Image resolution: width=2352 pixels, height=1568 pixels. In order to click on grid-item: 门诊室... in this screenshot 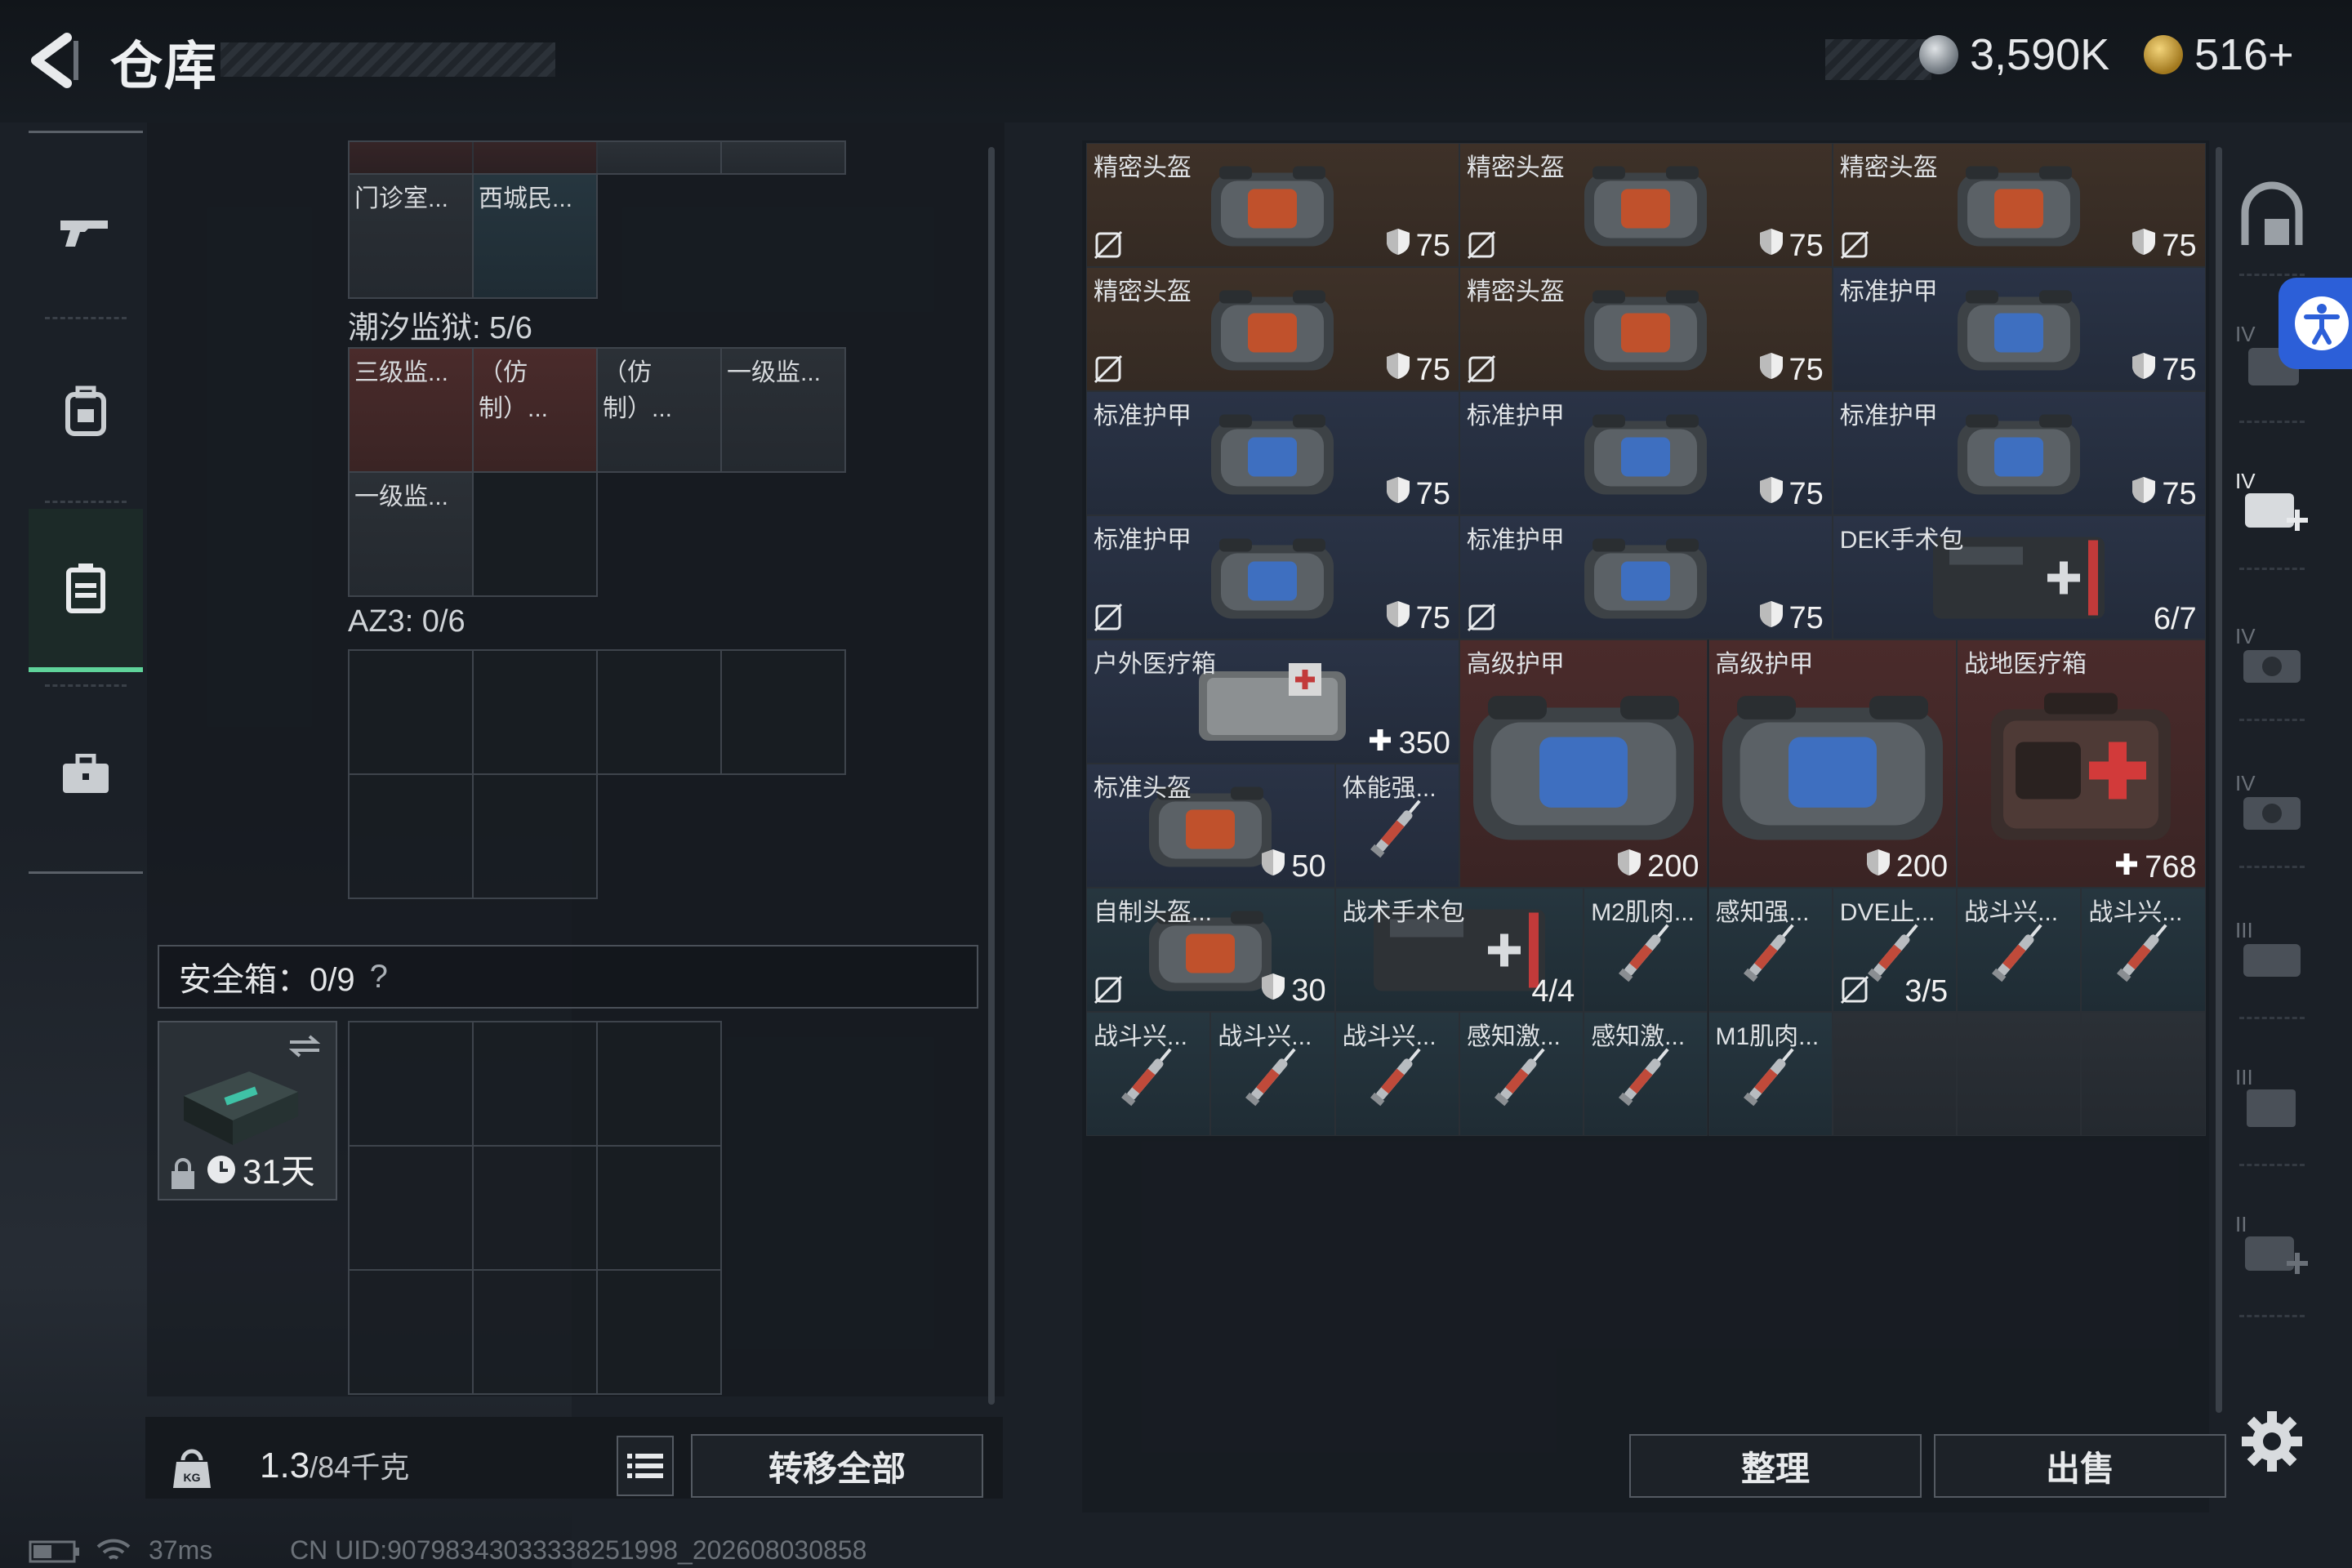, I will do `click(412, 237)`.